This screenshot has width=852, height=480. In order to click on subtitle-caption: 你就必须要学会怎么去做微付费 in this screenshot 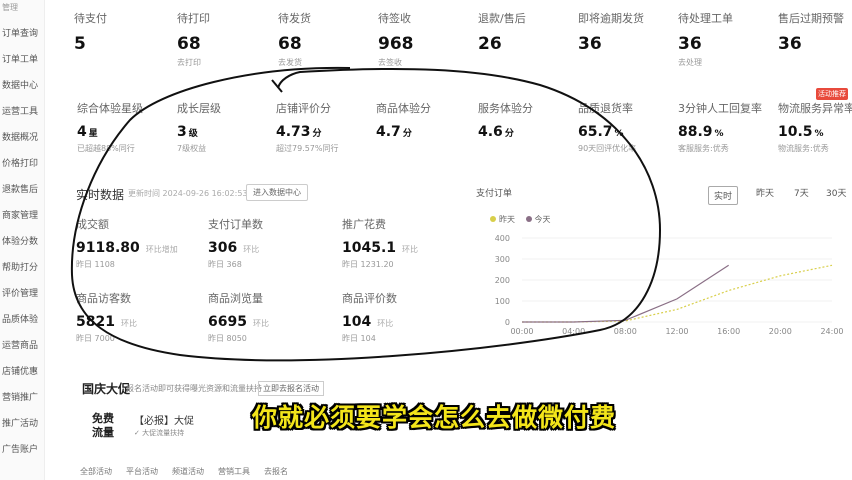, I will do `click(433, 417)`.